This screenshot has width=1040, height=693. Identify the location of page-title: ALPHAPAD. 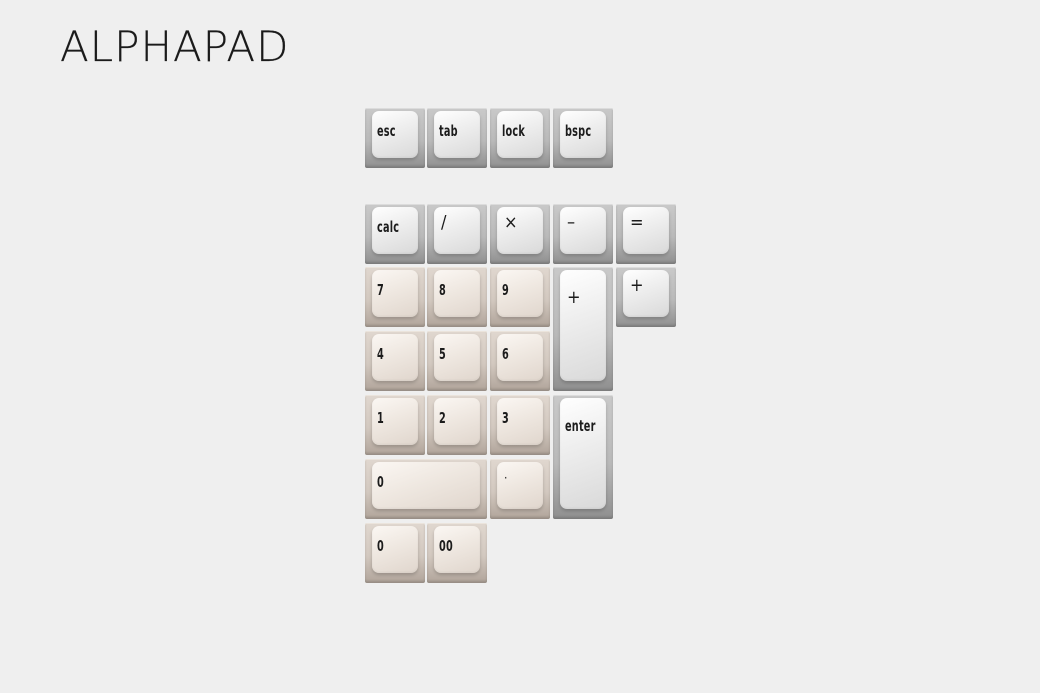
(175, 46).